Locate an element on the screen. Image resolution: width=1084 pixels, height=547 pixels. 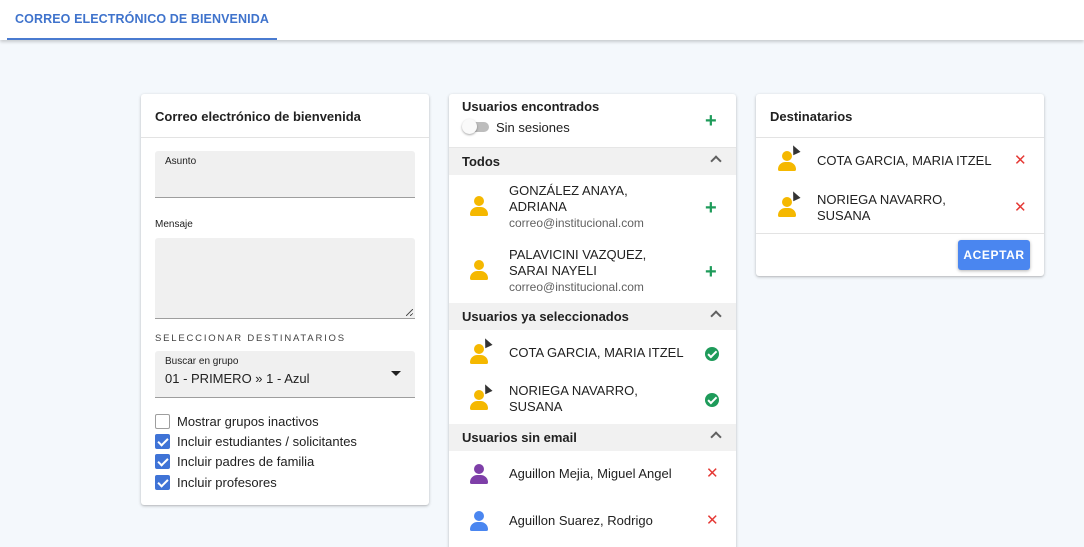
user-name-line1: Aguillon Suarez, Rodrigo is located at coordinates (581, 520).